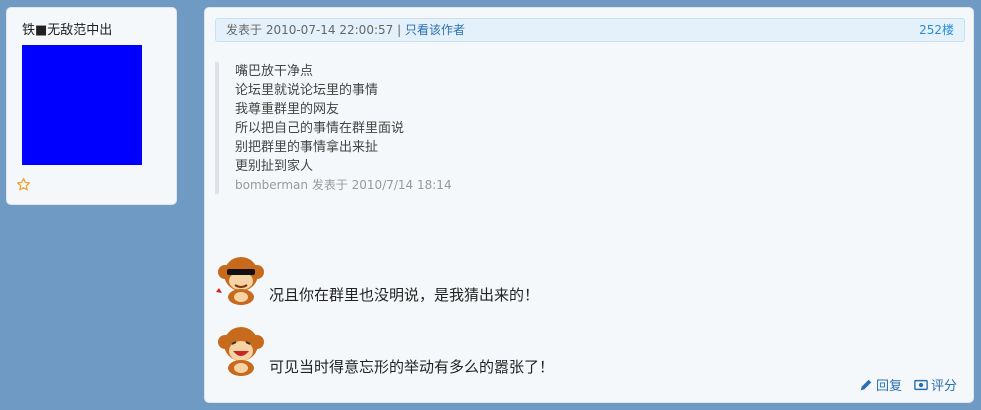 This screenshot has height=410, width=981. Describe the element at coordinates (320, 128) in the screenshot. I see `quote-line: 所以把自己的事情在群里面说` at that location.